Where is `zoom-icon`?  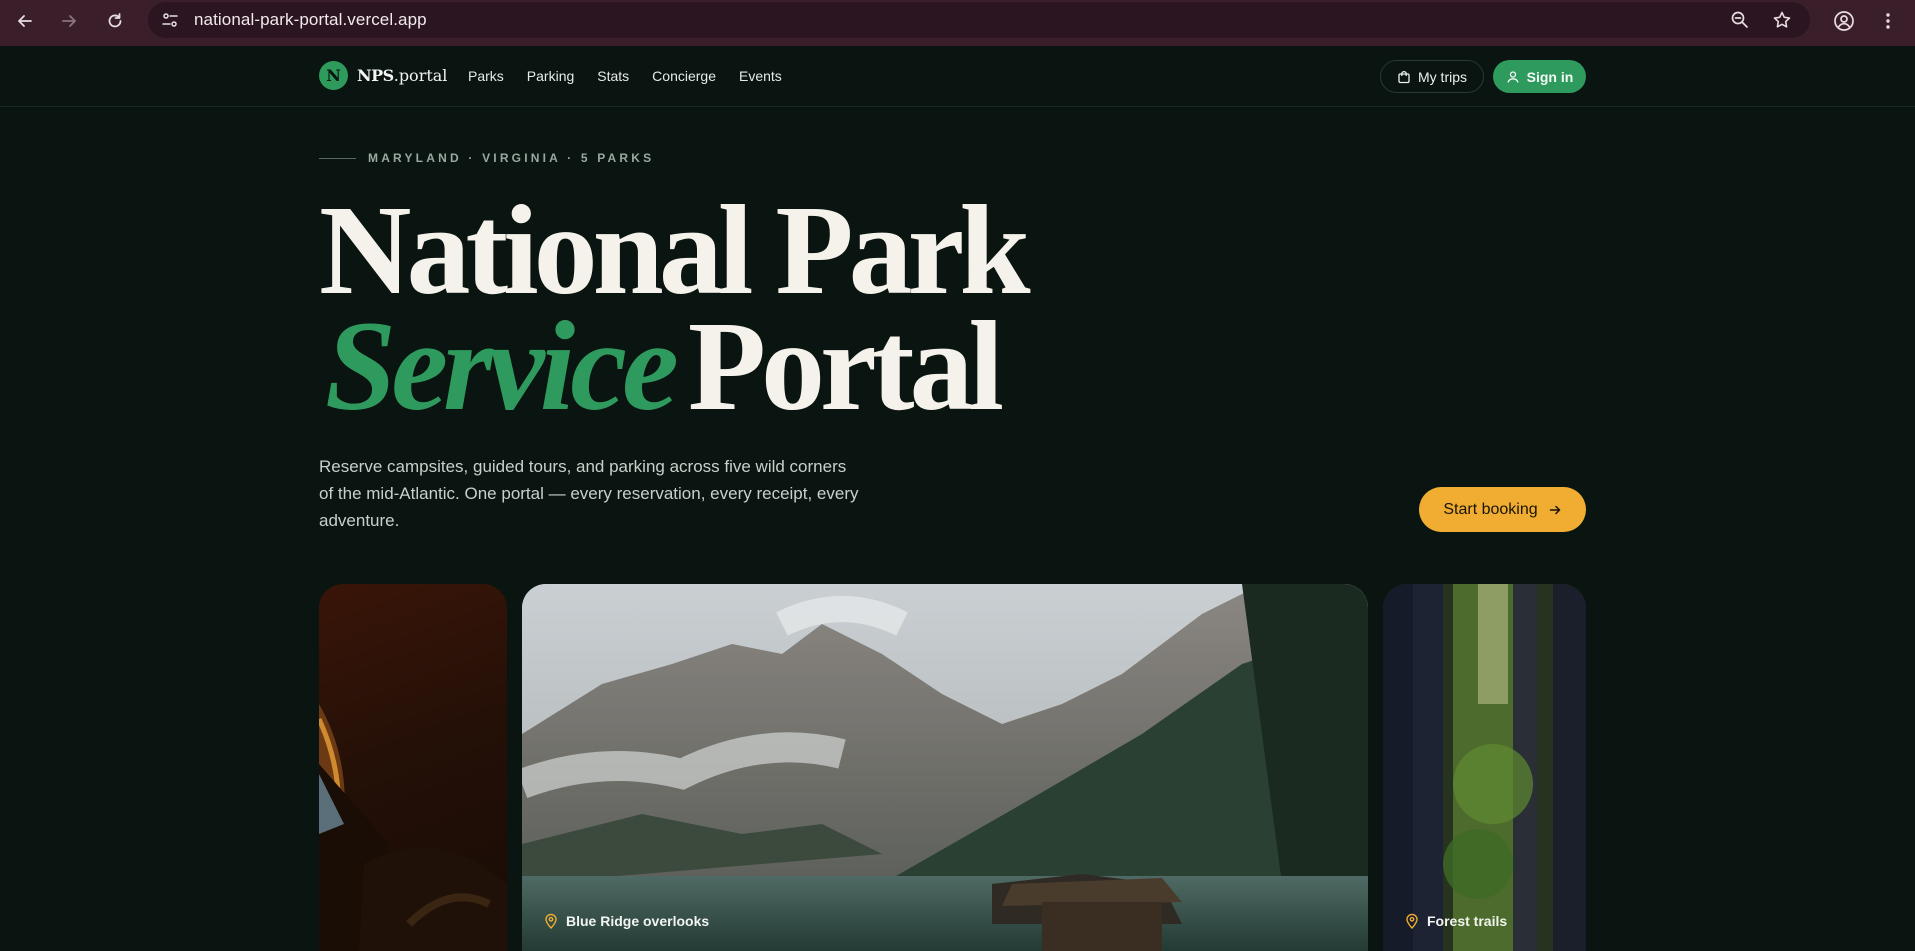
zoom-icon is located at coordinates (1740, 20).